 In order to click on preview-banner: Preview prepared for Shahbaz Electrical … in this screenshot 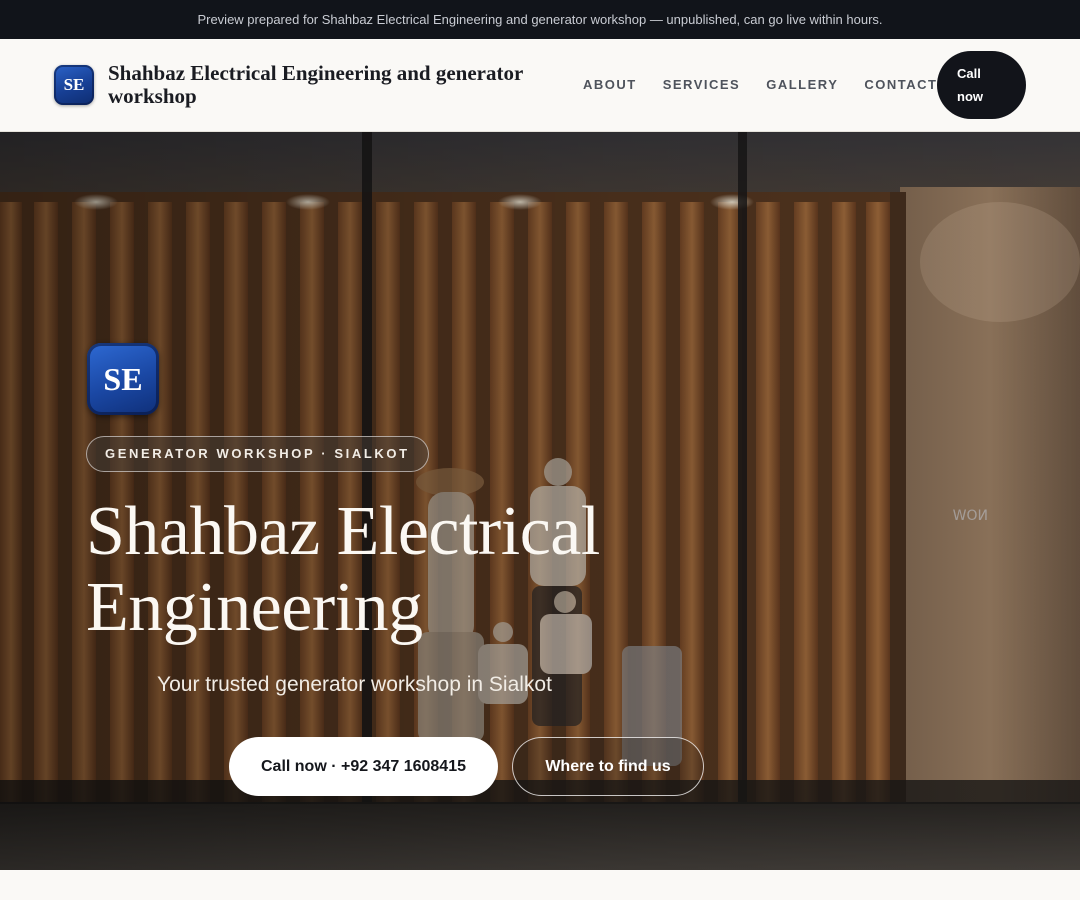, I will do `click(540, 19)`.